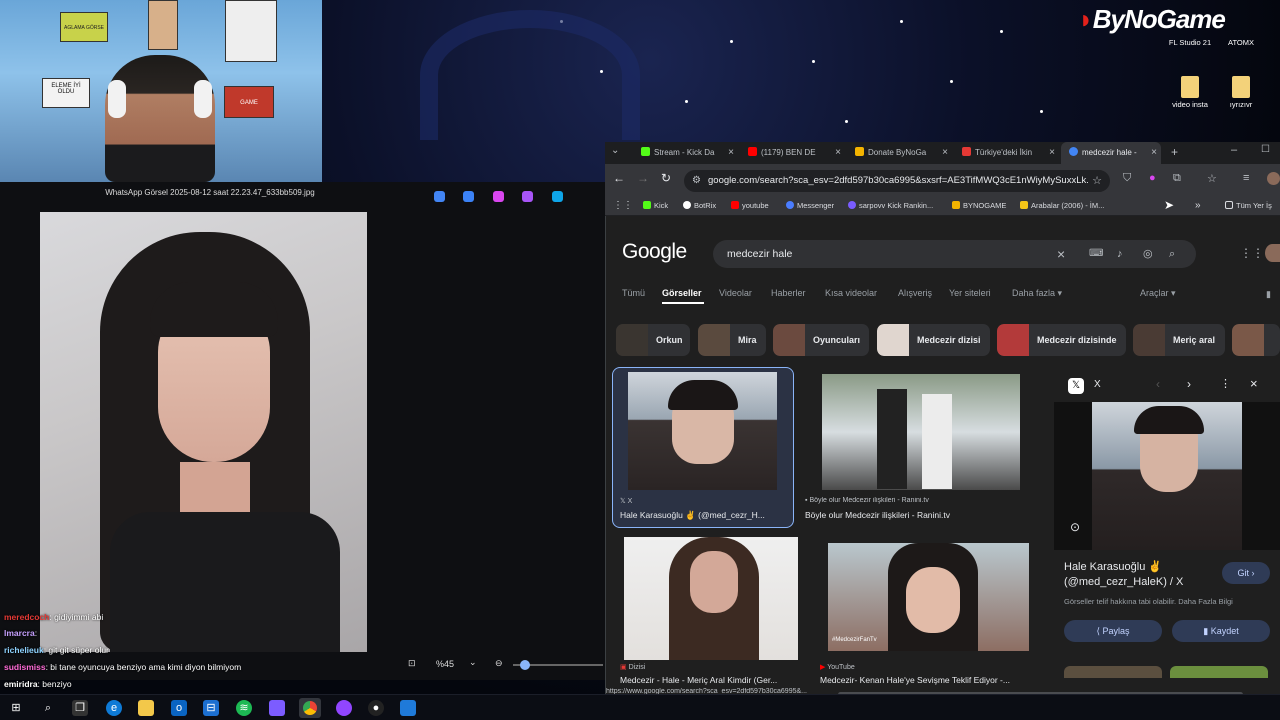  Describe the element at coordinates (1189, 384) in the screenshot. I see `next-icon: ›` at that location.